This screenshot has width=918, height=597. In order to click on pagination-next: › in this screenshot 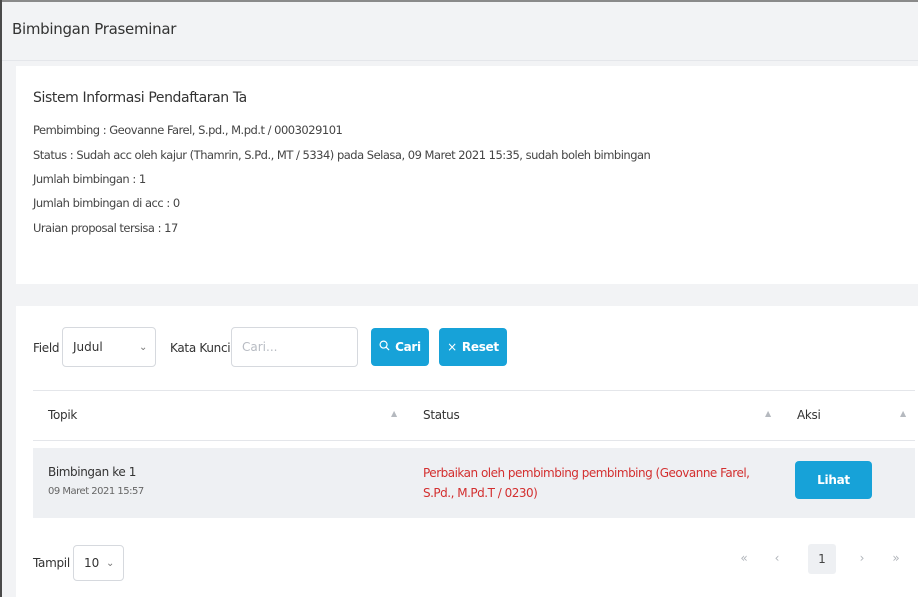, I will do `click(862, 558)`.